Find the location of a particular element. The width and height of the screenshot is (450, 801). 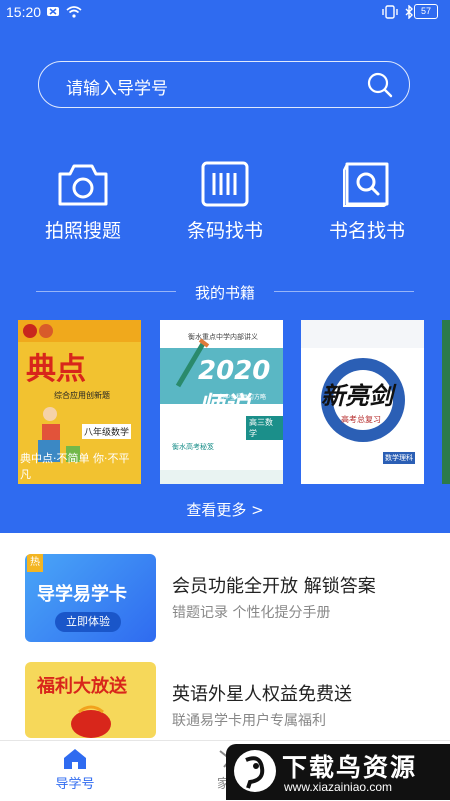

barcode-search-button: 条码找书 is located at coordinates (225, 208).